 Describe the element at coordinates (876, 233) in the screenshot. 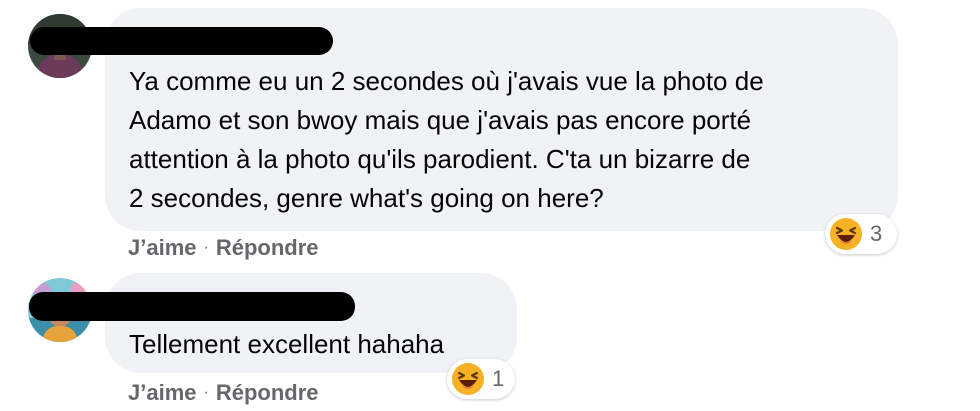

I see `reaction-count: 3` at that location.